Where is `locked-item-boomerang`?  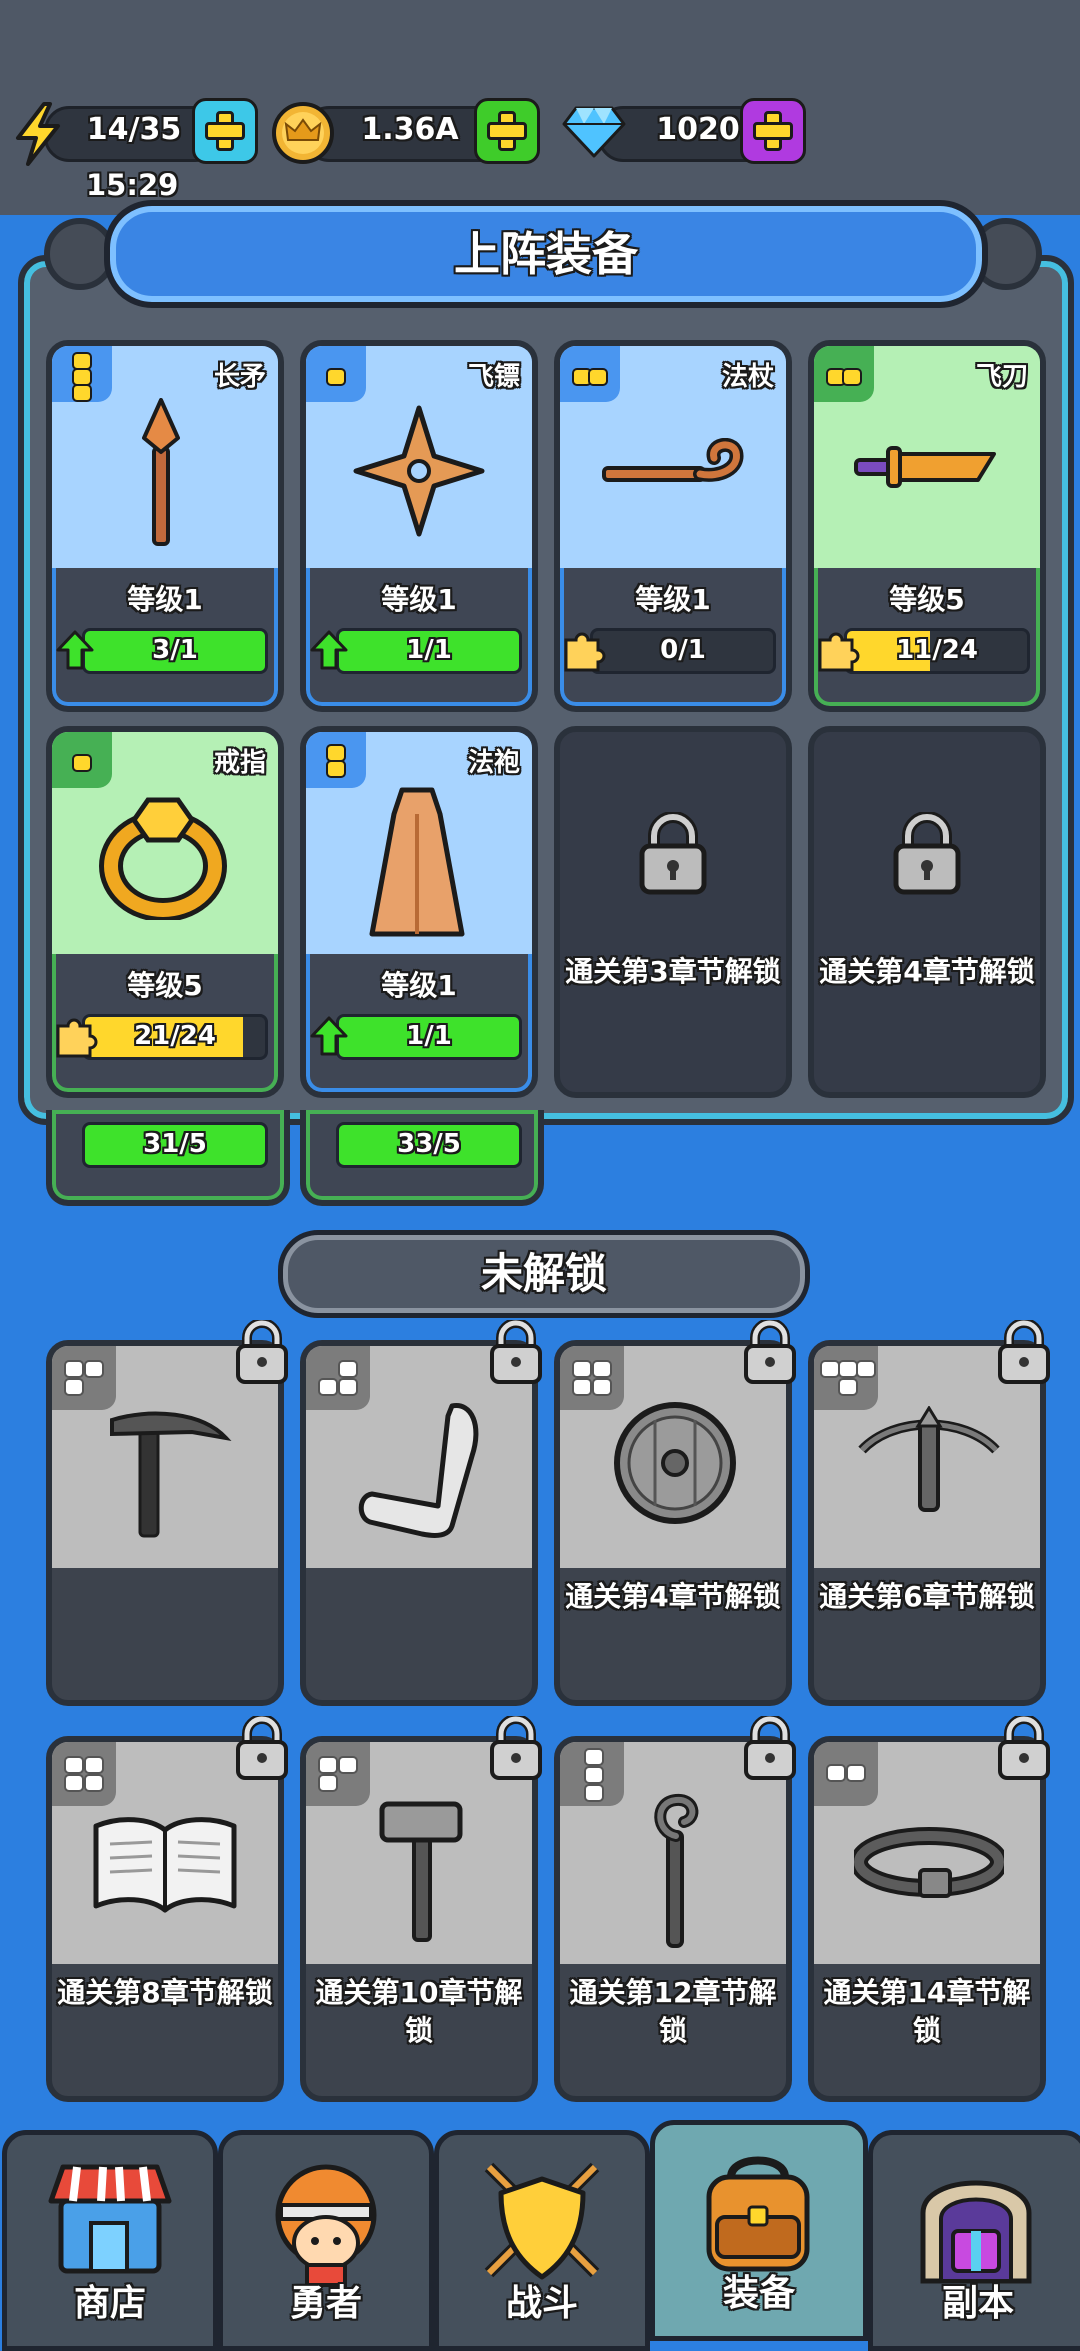 locked-item-boomerang is located at coordinates (421, 1513).